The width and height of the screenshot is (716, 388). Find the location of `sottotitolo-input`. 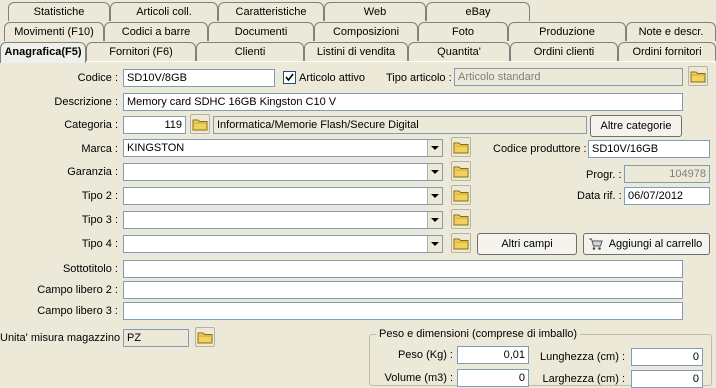

sottotitolo-input is located at coordinates (403, 269).